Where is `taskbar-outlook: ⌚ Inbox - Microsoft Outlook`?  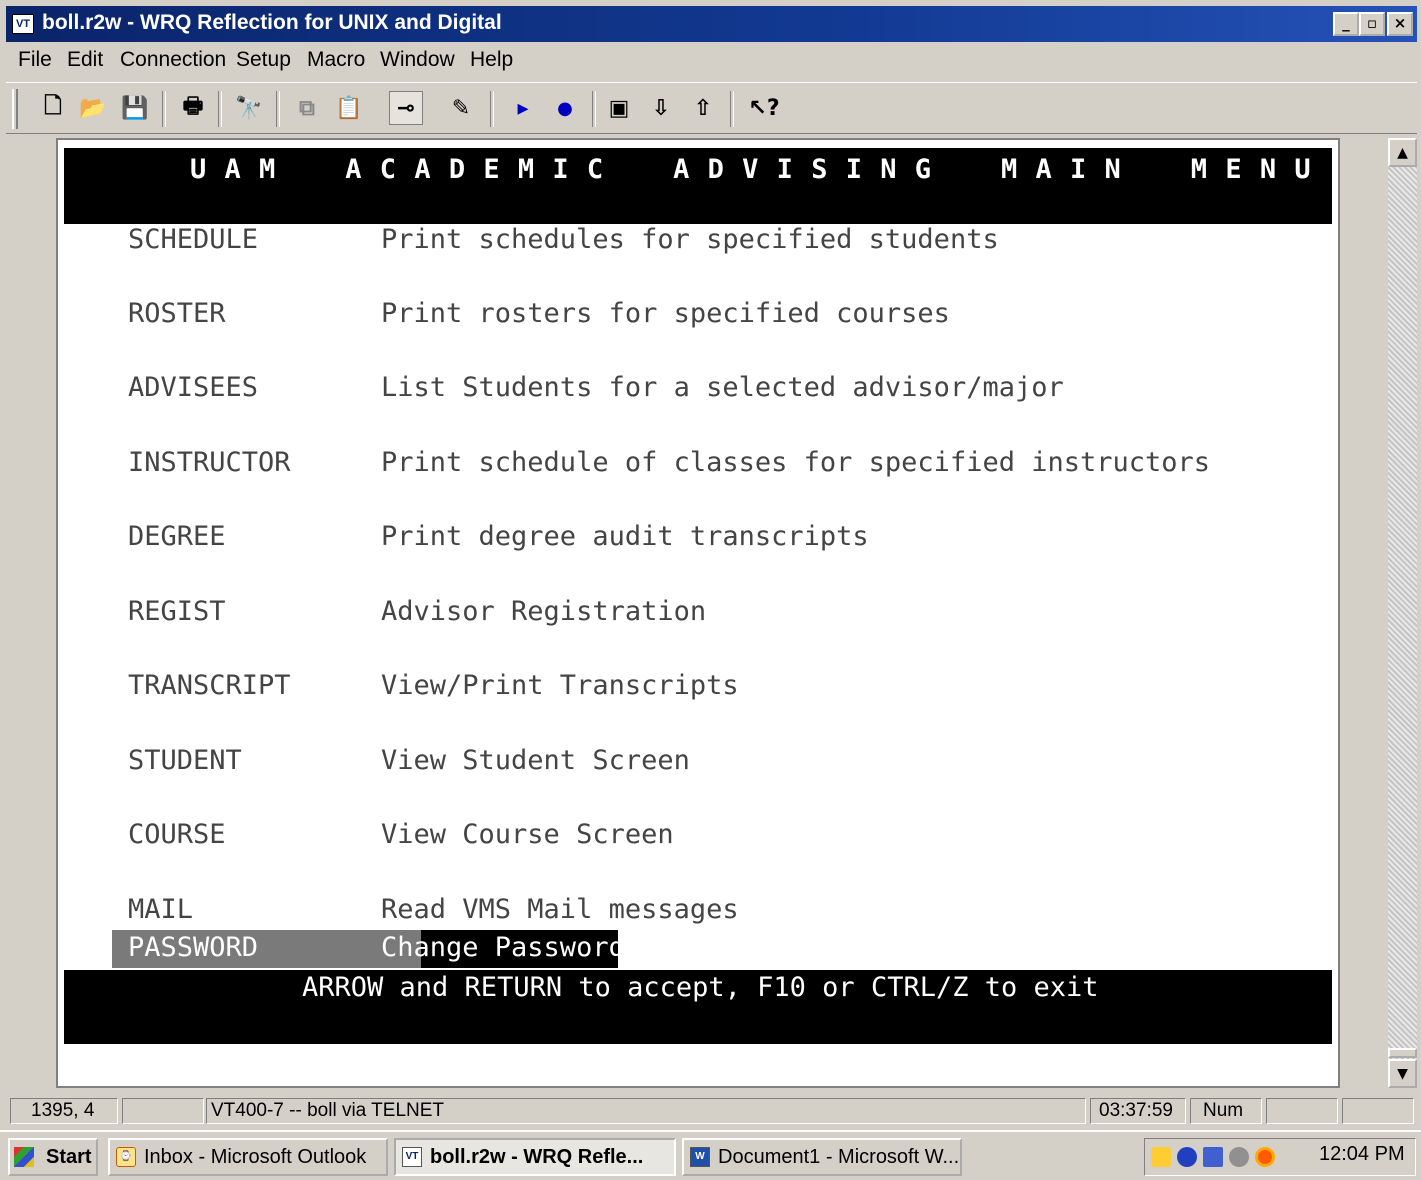 taskbar-outlook: ⌚ Inbox - Microsoft Outlook is located at coordinates (248, 1157).